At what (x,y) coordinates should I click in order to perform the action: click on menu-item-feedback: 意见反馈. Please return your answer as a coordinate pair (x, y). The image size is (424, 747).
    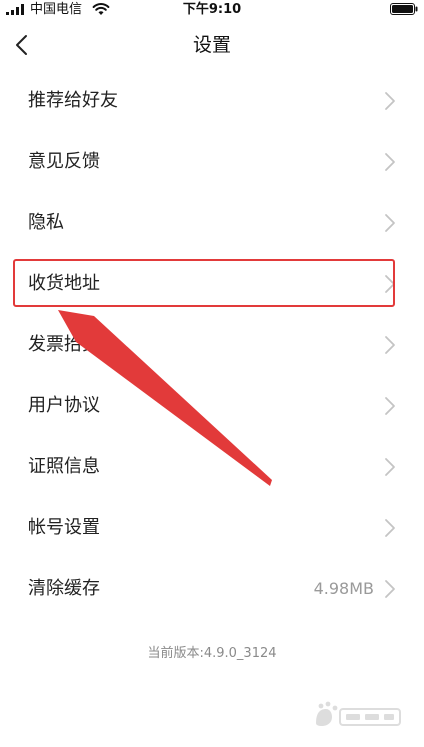
    Looking at the image, I should click on (212, 161).